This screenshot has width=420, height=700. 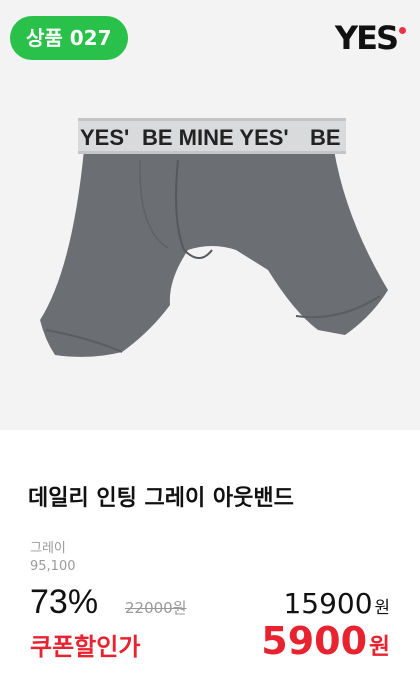 What do you see at coordinates (85, 647) in the screenshot?
I see `coupon-price-label: 쿠폰할인가` at bounding box center [85, 647].